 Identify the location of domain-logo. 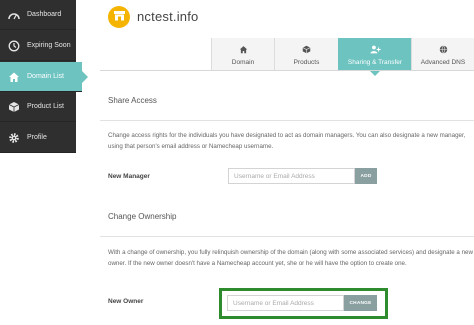
(119, 17).